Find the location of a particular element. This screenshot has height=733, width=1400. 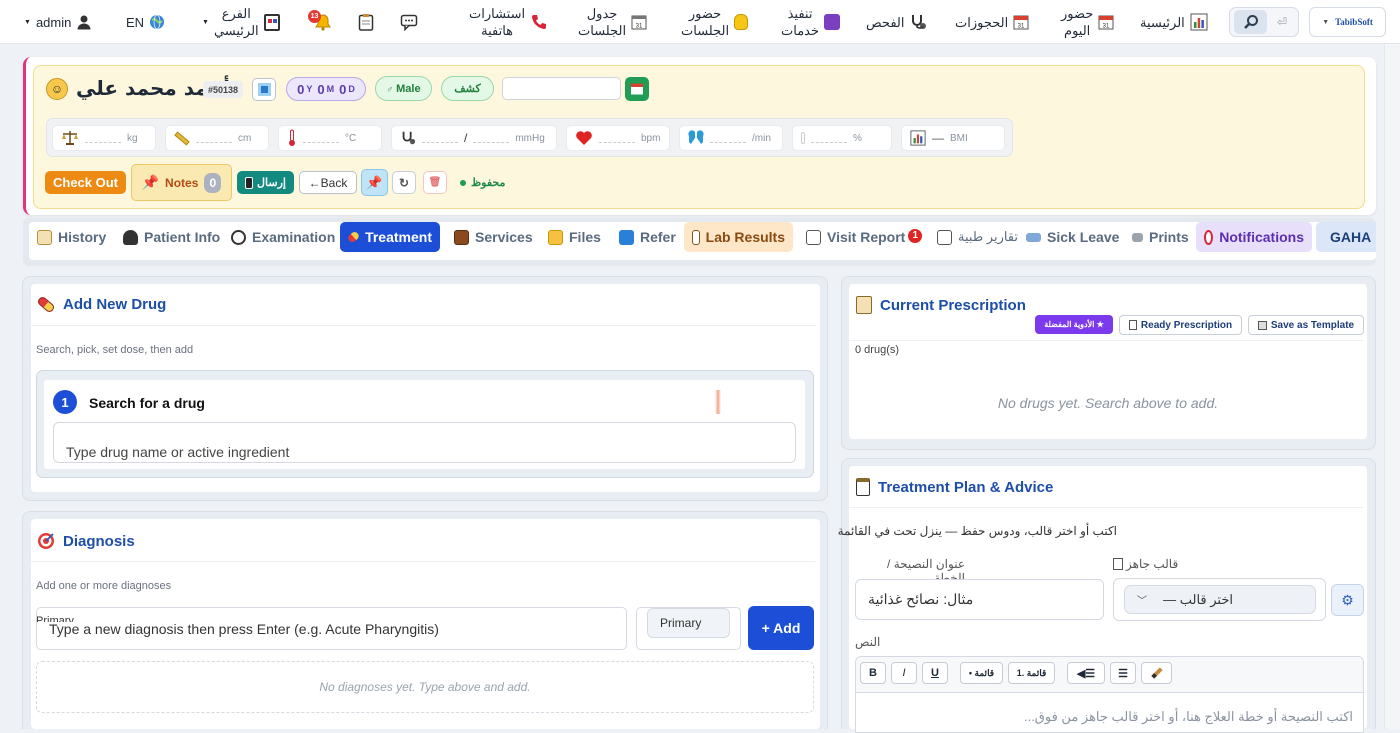

heart-icon is located at coordinates (584, 138).